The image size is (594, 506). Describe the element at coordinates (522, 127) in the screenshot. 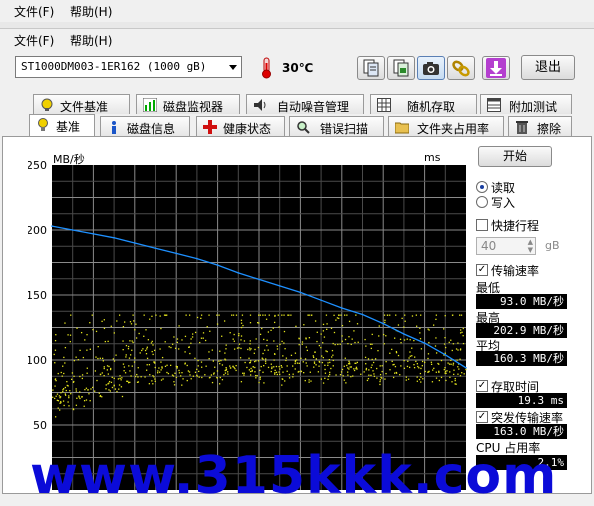

I see `trash-icon` at that location.